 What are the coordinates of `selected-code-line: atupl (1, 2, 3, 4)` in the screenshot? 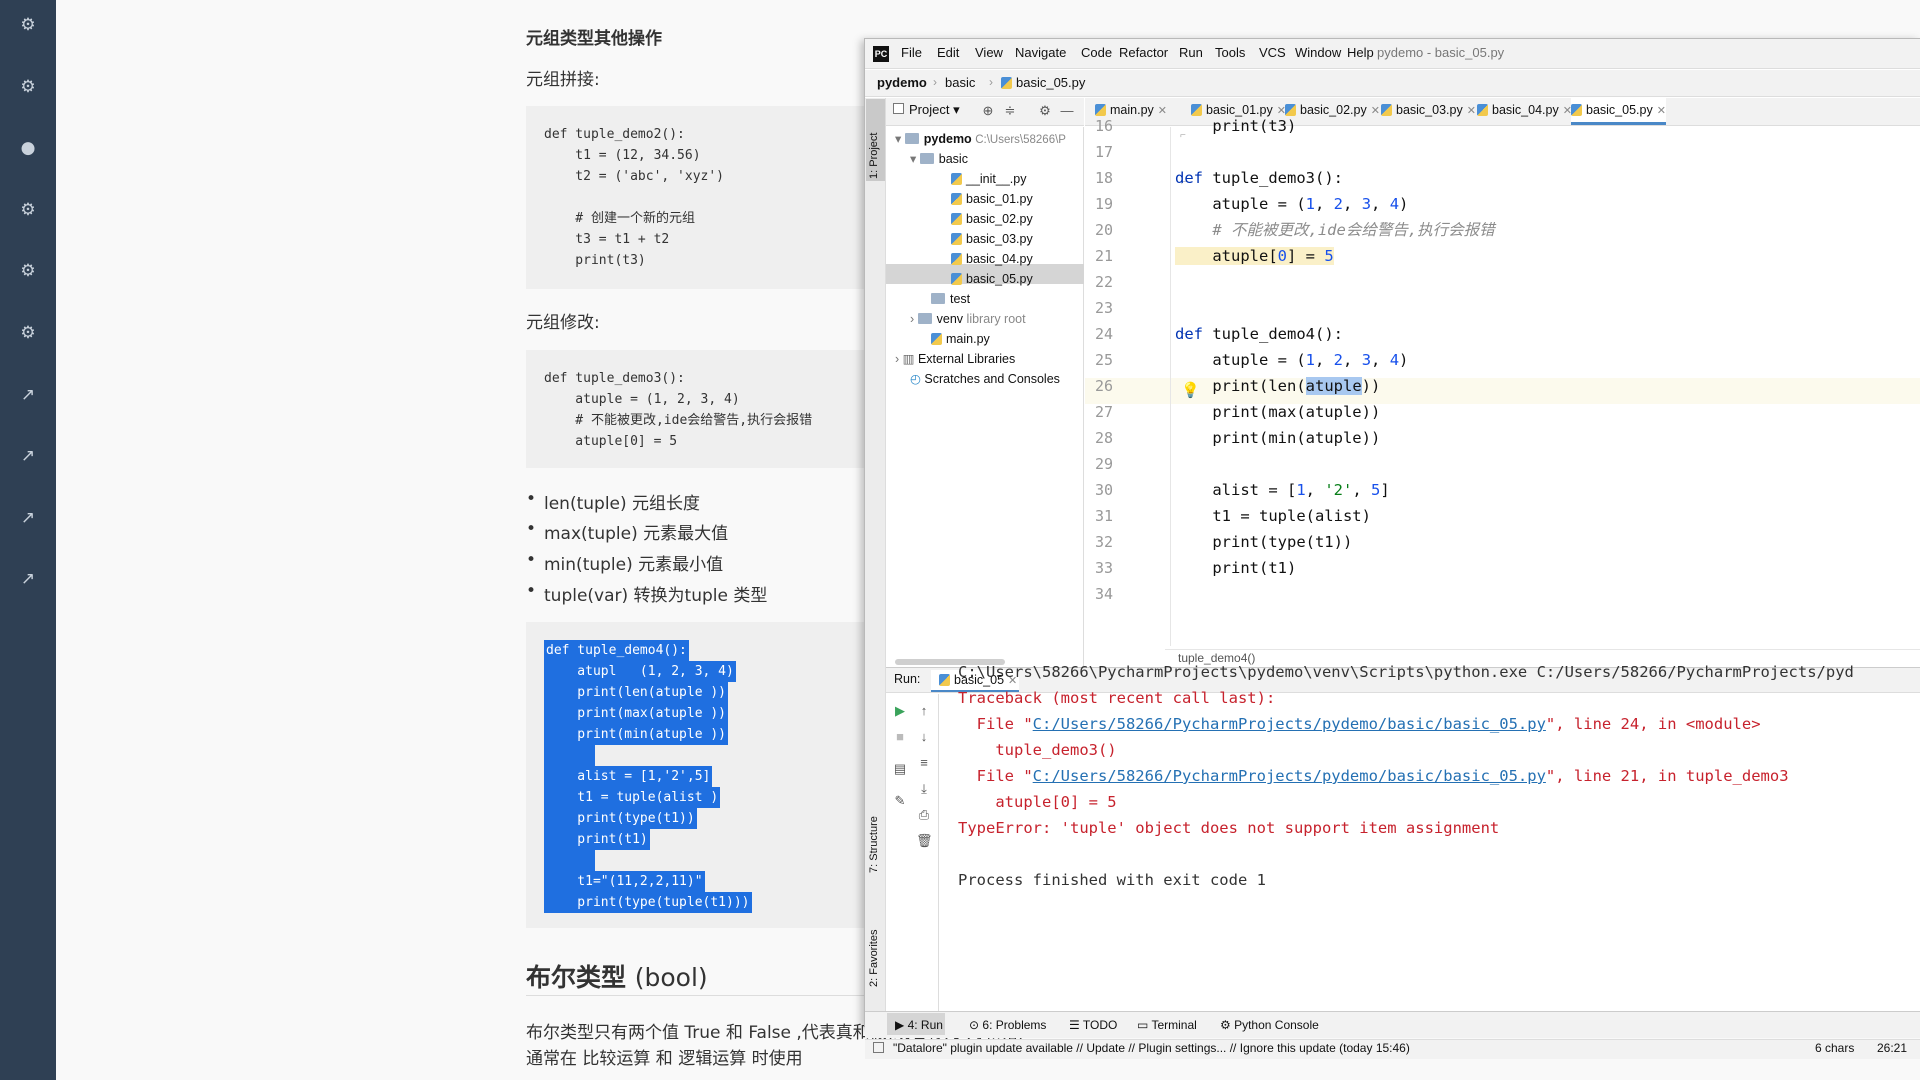 It's located at (640, 671).